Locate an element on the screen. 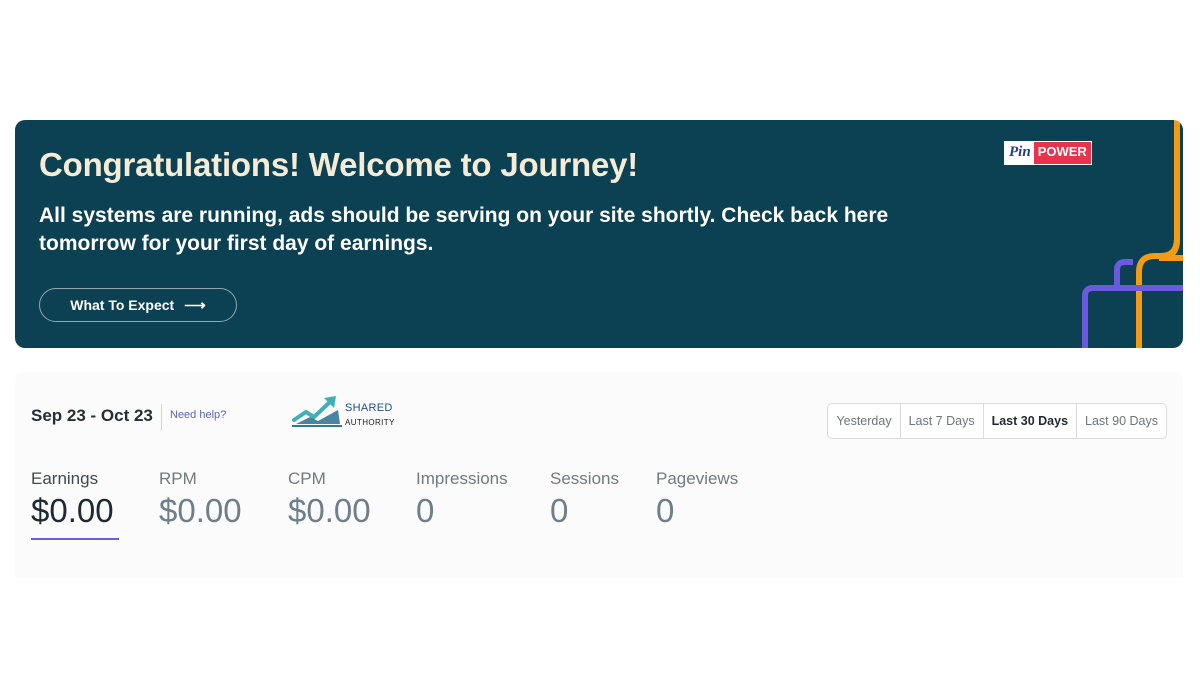 The height and width of the screenshot is (675, 1200). metric-label: Impressions is located at coordinates (462, 478).